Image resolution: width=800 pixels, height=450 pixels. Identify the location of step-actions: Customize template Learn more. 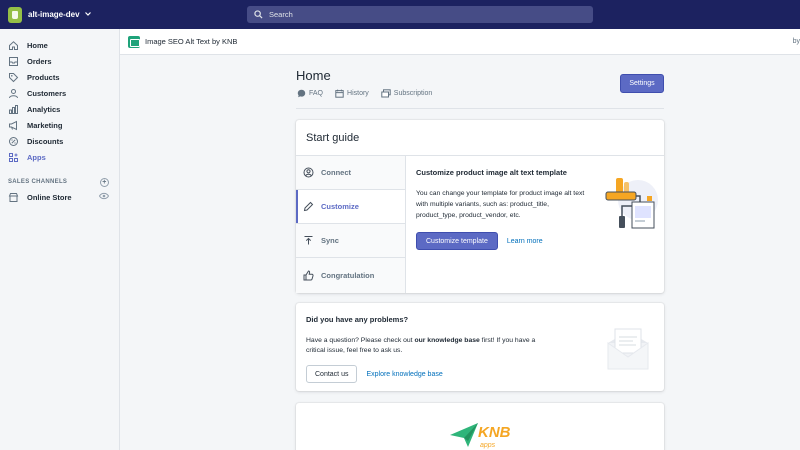
(536, 241).